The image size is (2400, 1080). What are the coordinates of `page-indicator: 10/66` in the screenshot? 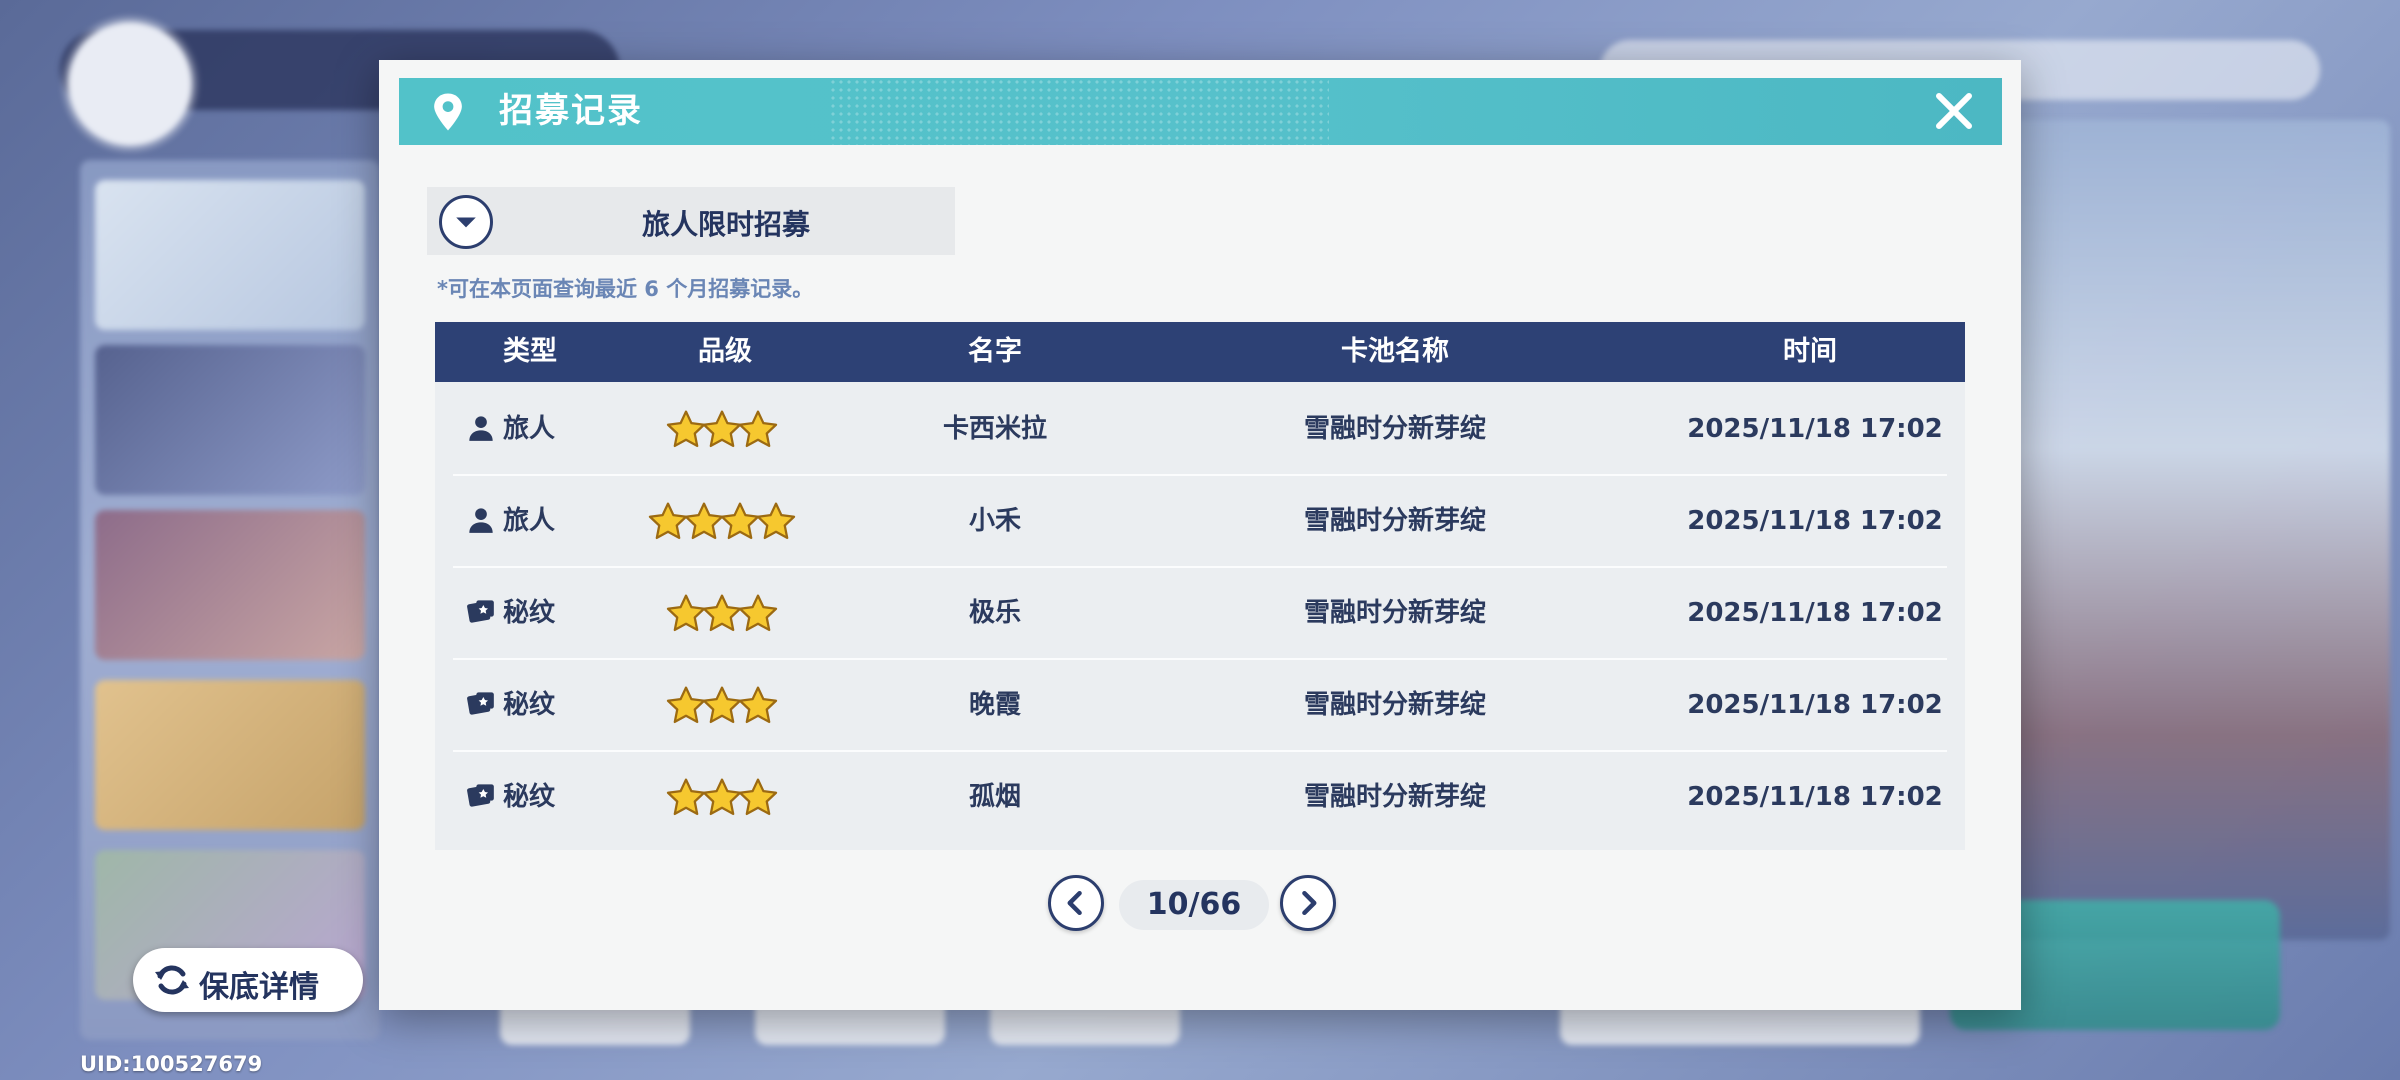 It's located at (1194, 905).